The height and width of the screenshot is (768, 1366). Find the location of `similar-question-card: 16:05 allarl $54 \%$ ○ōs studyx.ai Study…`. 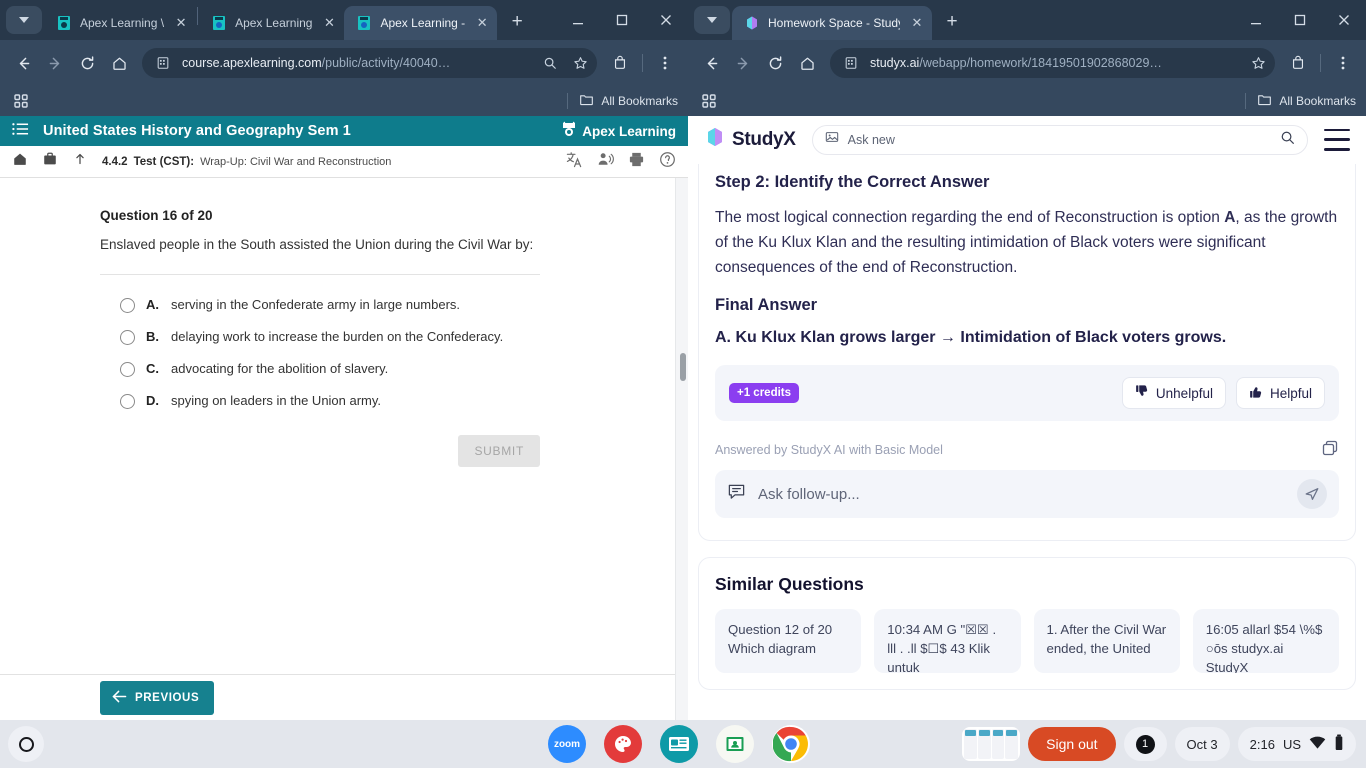

similar-question-card: 16:05 allarl $54 \%$ ○ōs studyx.ai Study… is located at coordinates (1265, 641).